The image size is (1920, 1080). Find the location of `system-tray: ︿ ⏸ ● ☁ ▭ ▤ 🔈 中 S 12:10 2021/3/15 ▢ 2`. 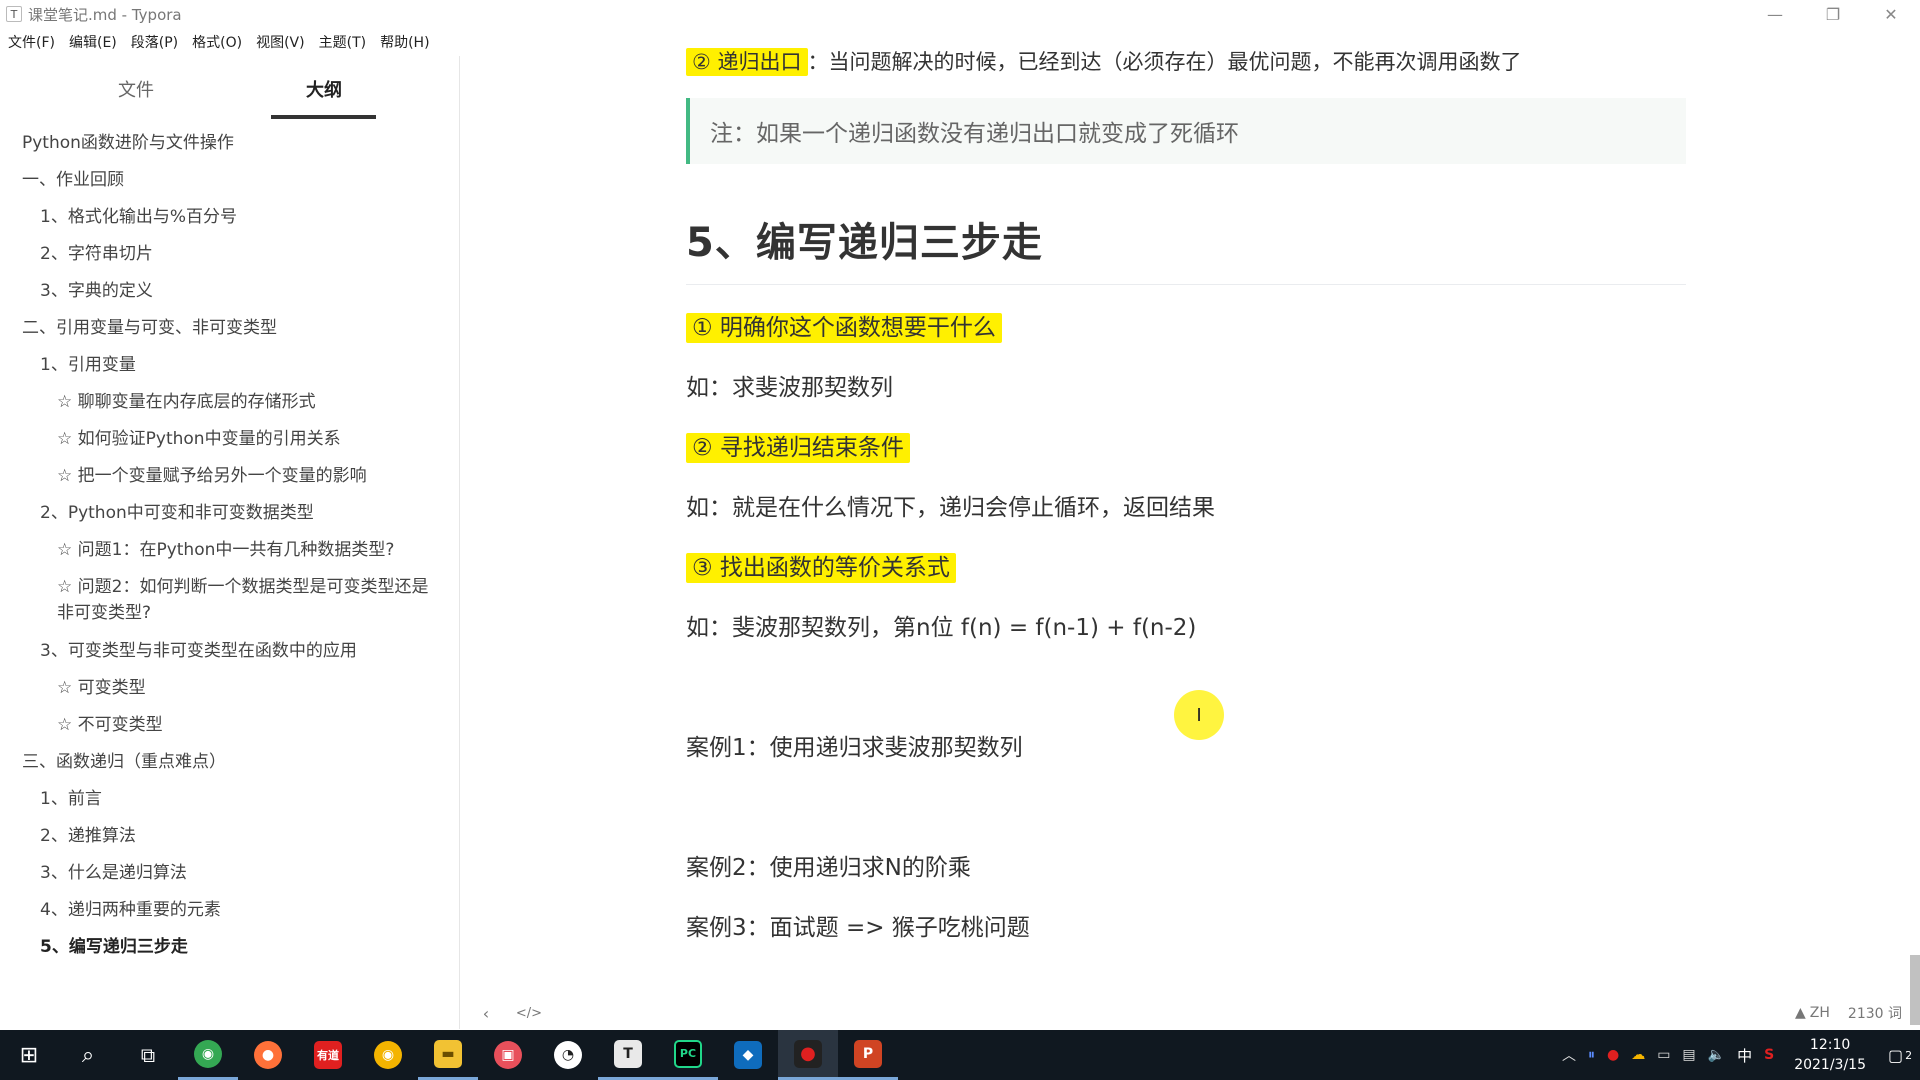

system-tray: ︿ ⏸ ● ☁ ▭ ▤ 🔈 中 S 12:10 2021/3/15 ▢ 2 is located at coordinates (1738, 1055).